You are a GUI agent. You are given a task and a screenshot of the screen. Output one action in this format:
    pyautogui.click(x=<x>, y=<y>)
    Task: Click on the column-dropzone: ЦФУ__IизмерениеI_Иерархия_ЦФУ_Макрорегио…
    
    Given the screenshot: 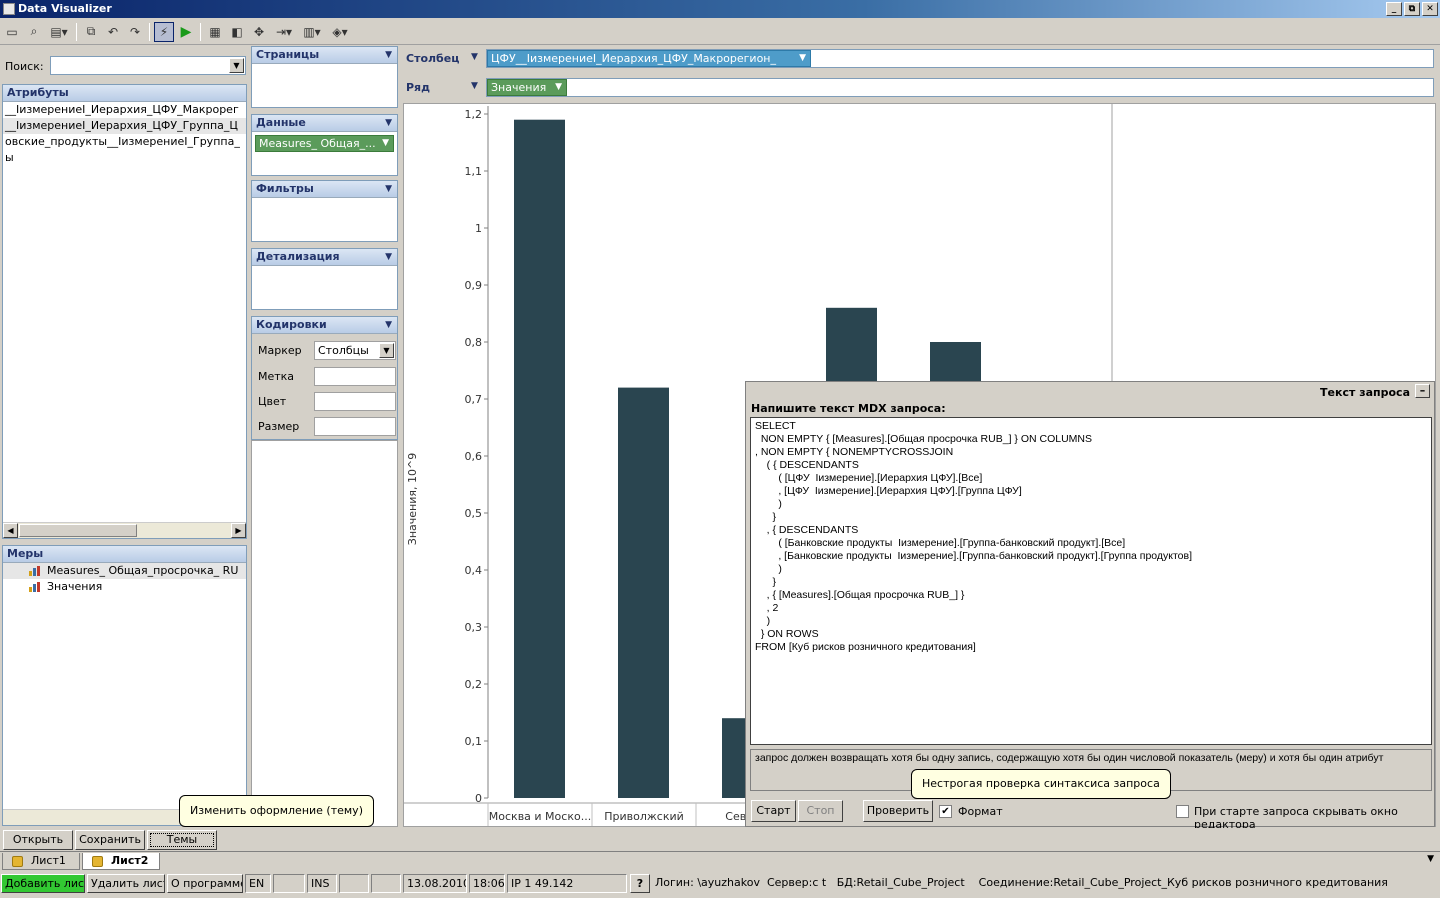 What is the action you would take?
    pyautogui.click(x=960, y=58)
    